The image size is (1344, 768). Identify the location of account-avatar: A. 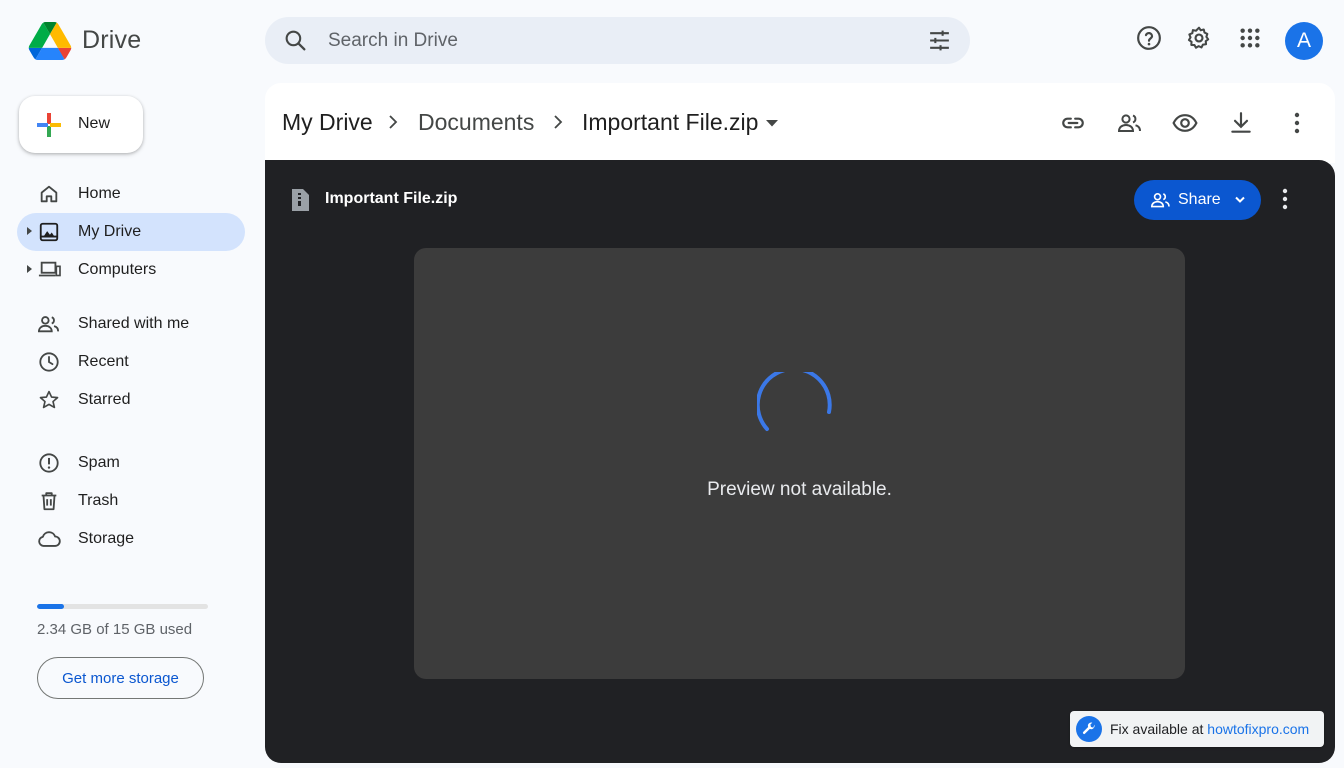
(1304, 41).